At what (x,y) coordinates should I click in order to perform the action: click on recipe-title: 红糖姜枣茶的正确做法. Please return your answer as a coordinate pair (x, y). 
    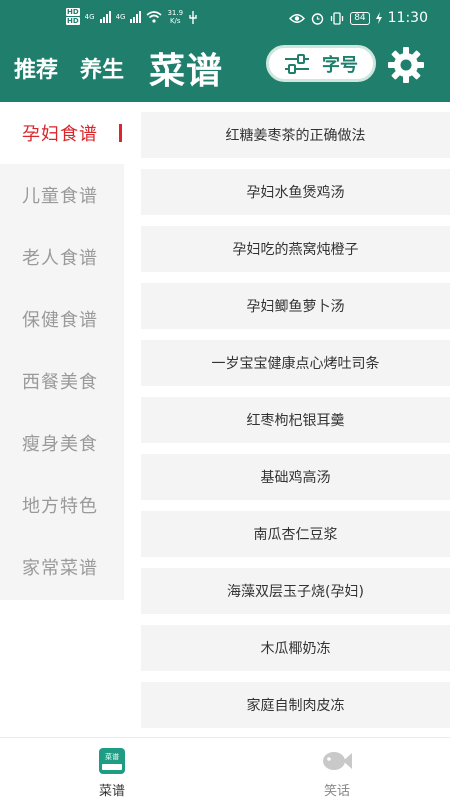
    Looking at the image, I should click on (295, 136).